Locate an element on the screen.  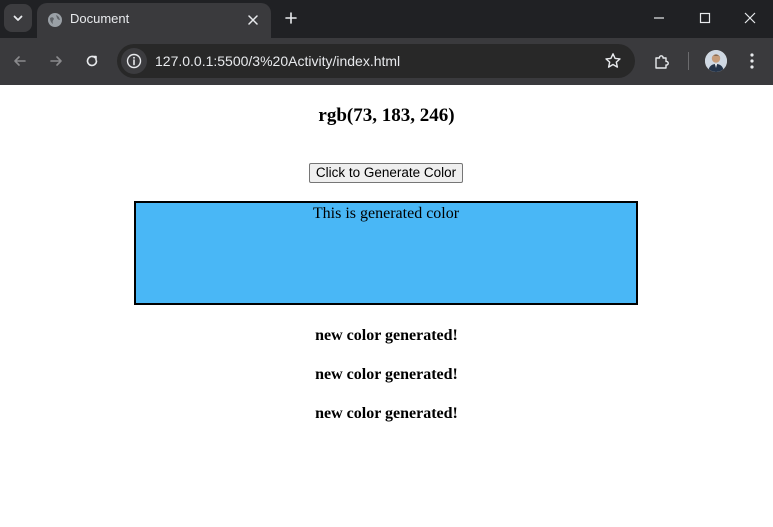
site-info-button is located at coordinates (134, 61).